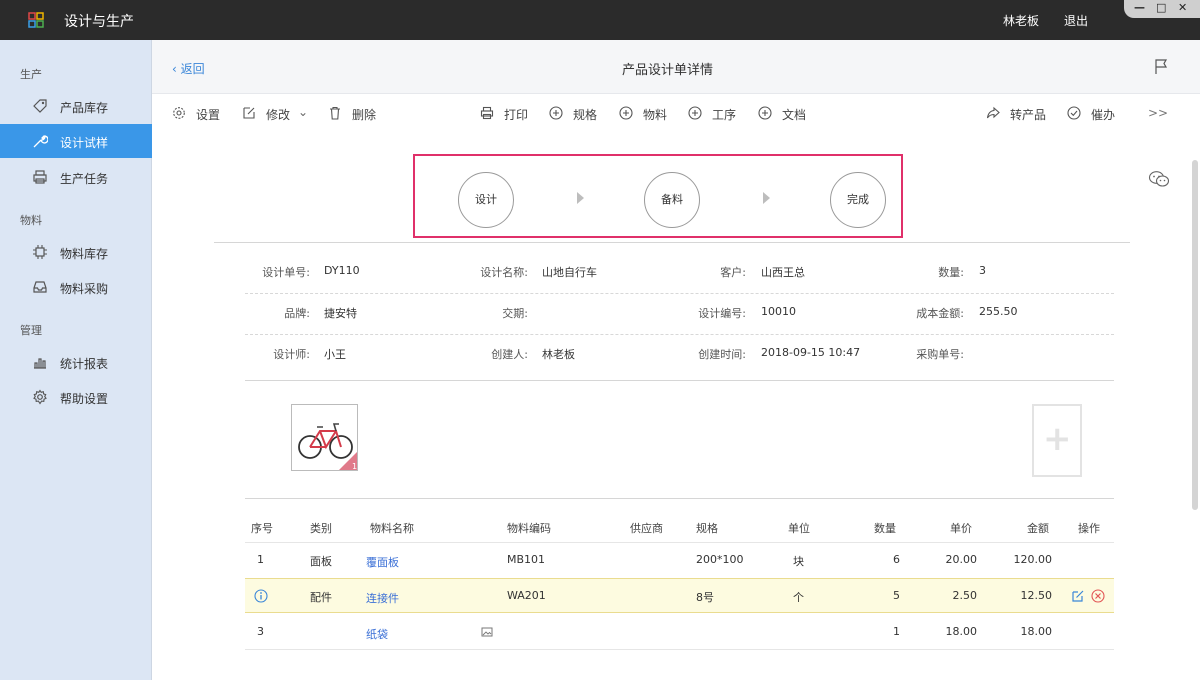 The width and height of the screenshot is (1200, 680). I want to click on sidebar-item-production-task: 生产任务, so click(76, 177).